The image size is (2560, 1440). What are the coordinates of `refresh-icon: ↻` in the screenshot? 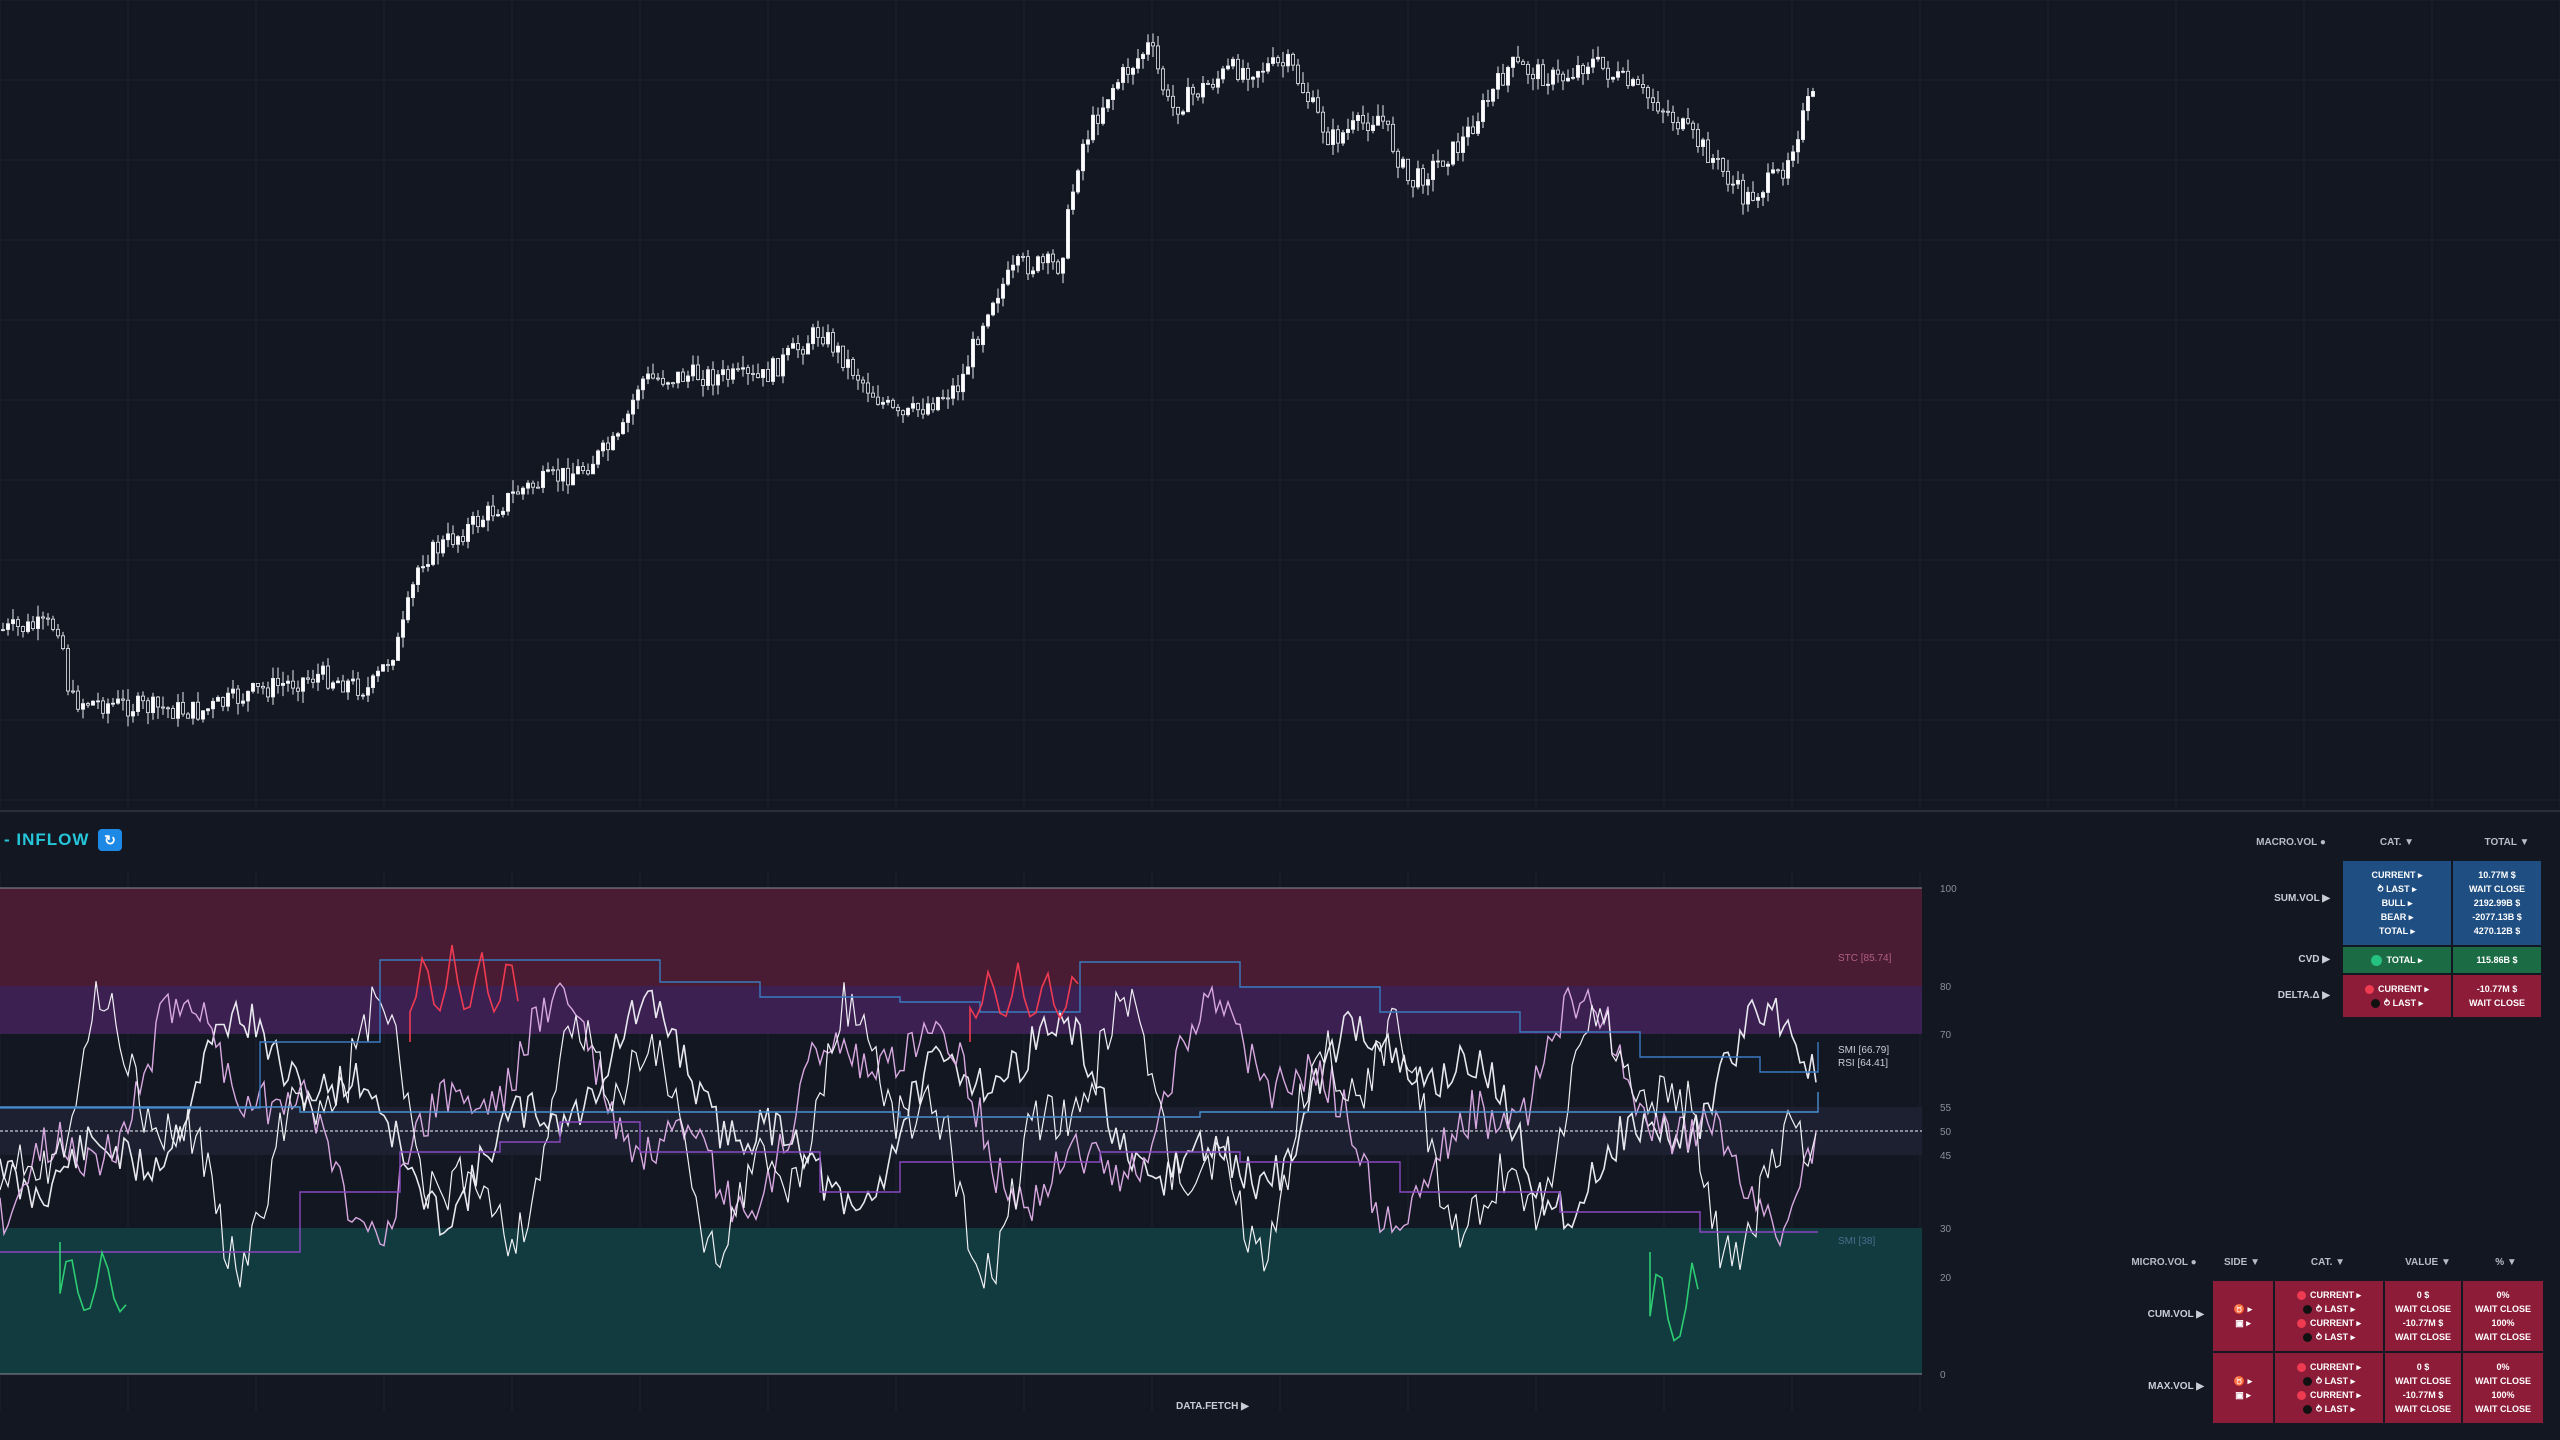 It's located at (110, 840).